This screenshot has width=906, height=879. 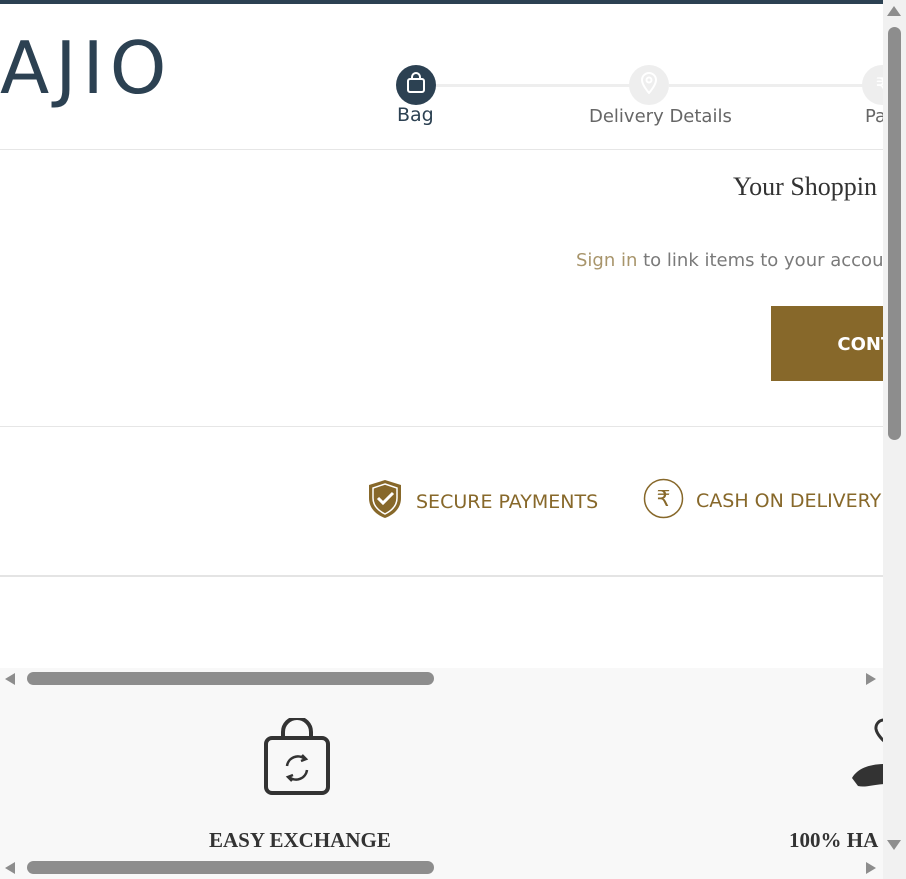 I want to click on location-pin-icon, so click(x=649, y=85).